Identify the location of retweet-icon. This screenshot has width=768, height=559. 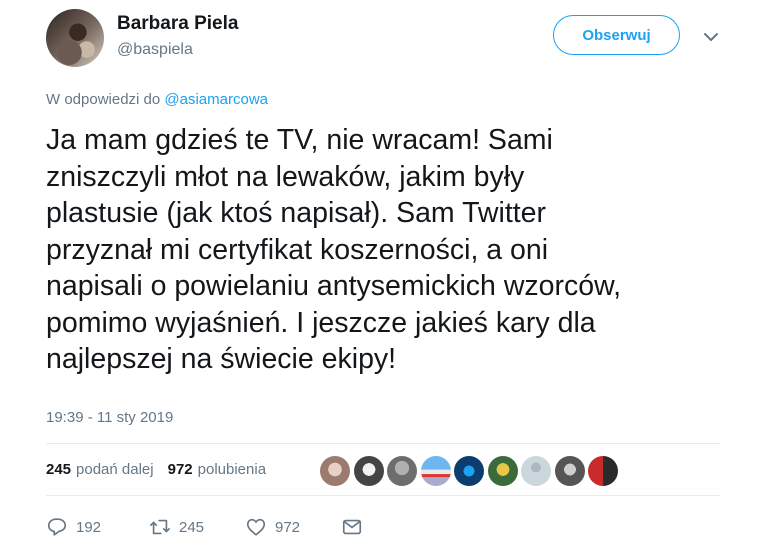
(160, 527).